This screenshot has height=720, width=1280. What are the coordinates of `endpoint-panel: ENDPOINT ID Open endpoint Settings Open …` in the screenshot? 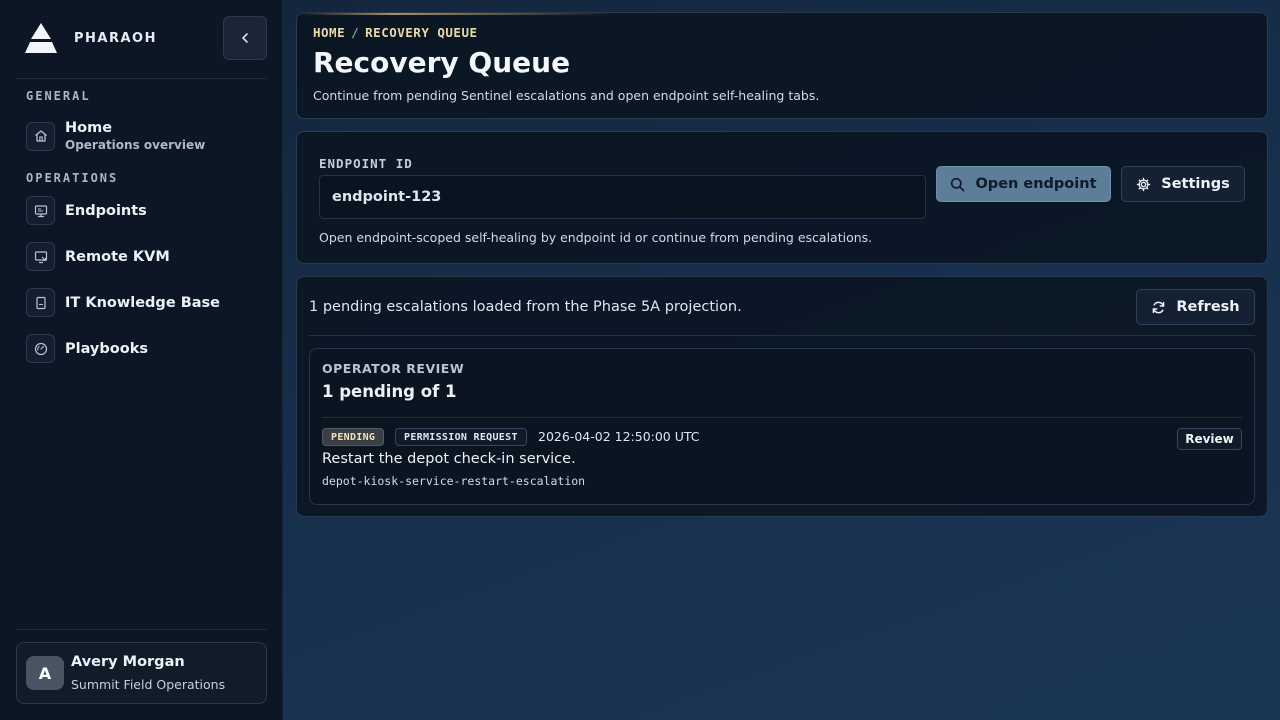 It's located at (782, 197).